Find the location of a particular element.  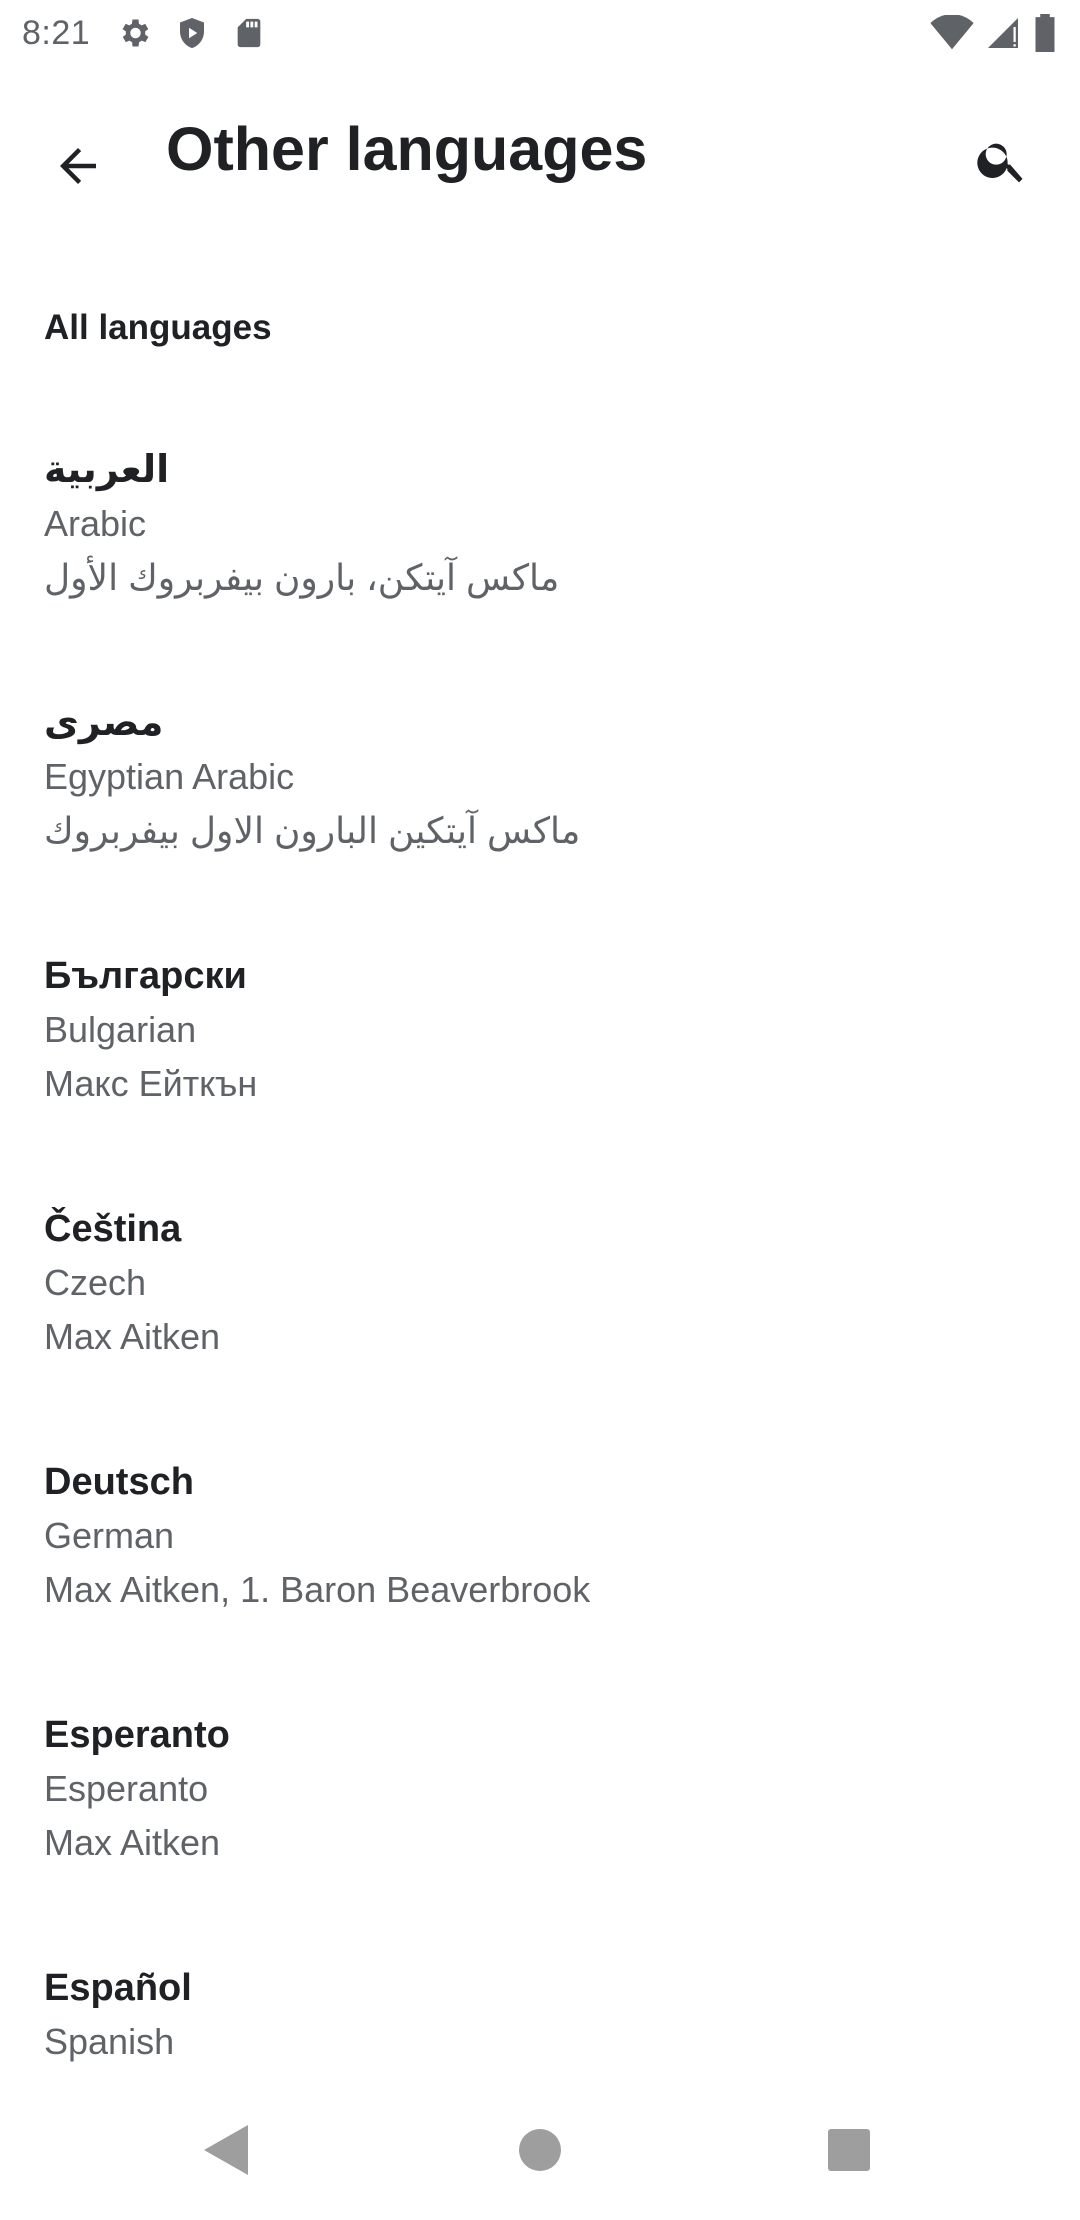

language-native-name: العربية is located at coordinates (107, 470).